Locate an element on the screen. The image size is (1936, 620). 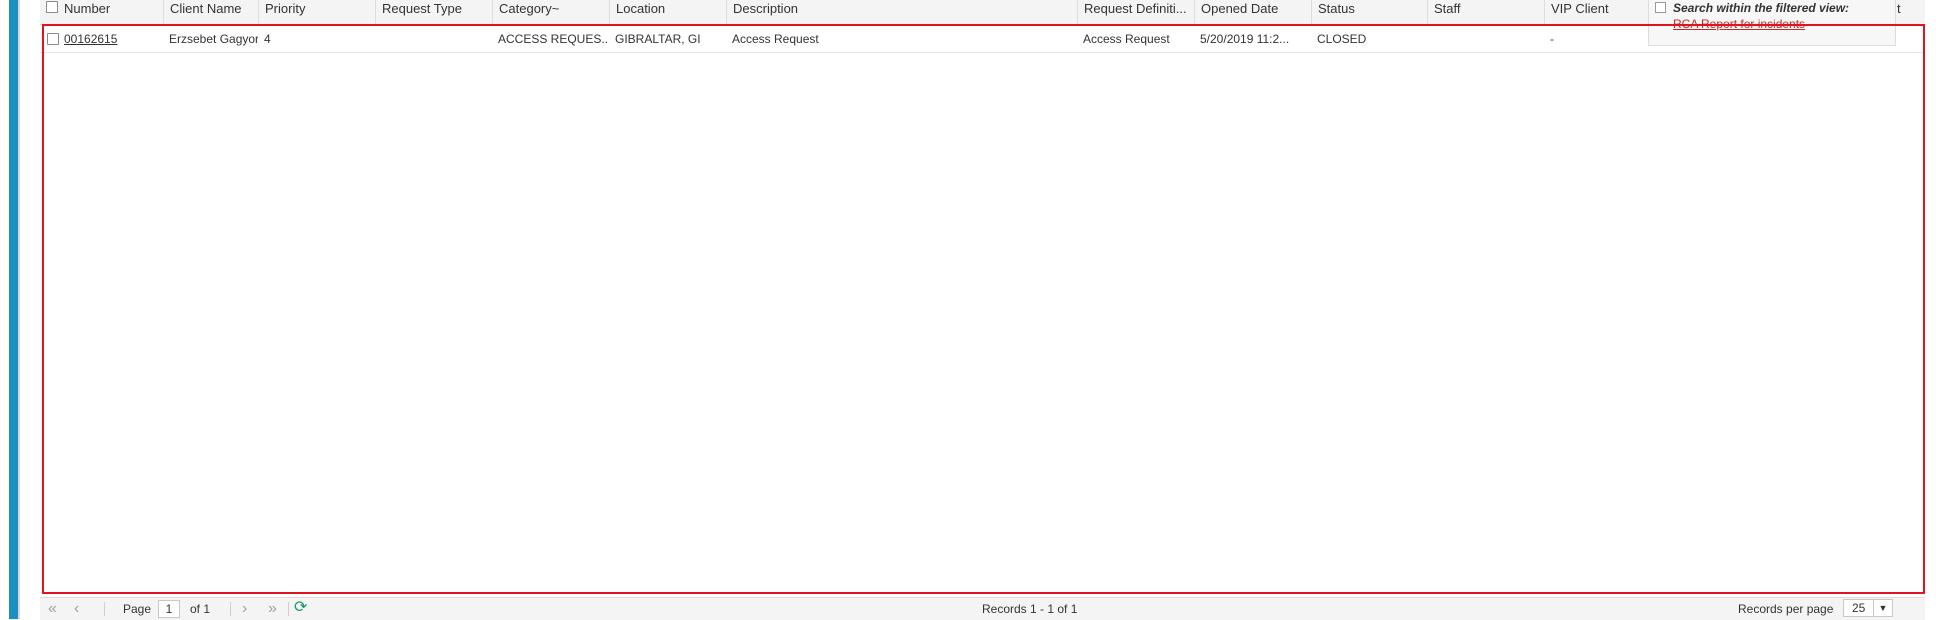
record-number-link: 00162615 is located at coordinates (90, 39).